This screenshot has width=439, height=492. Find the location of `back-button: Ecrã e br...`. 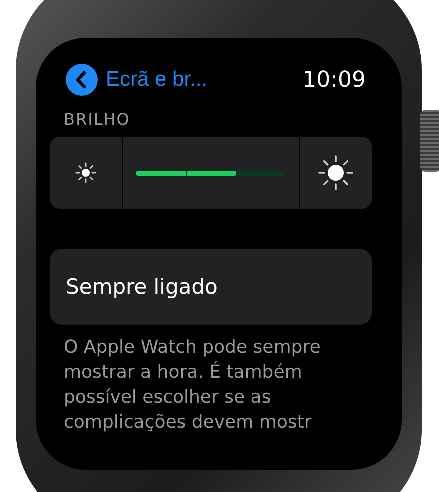

back-button: Ecrã e br... is located at coordinates (129, 80).